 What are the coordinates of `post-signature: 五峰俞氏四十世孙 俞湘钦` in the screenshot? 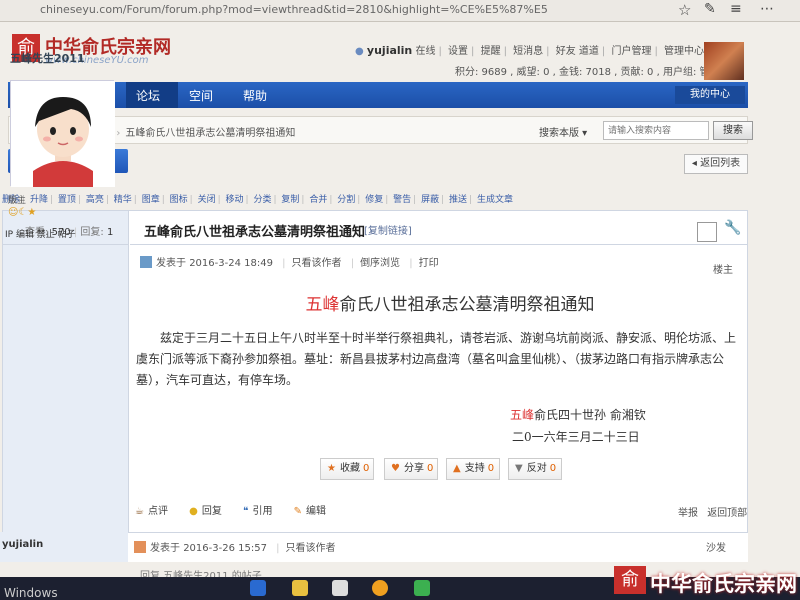 It's located at (578, 415).